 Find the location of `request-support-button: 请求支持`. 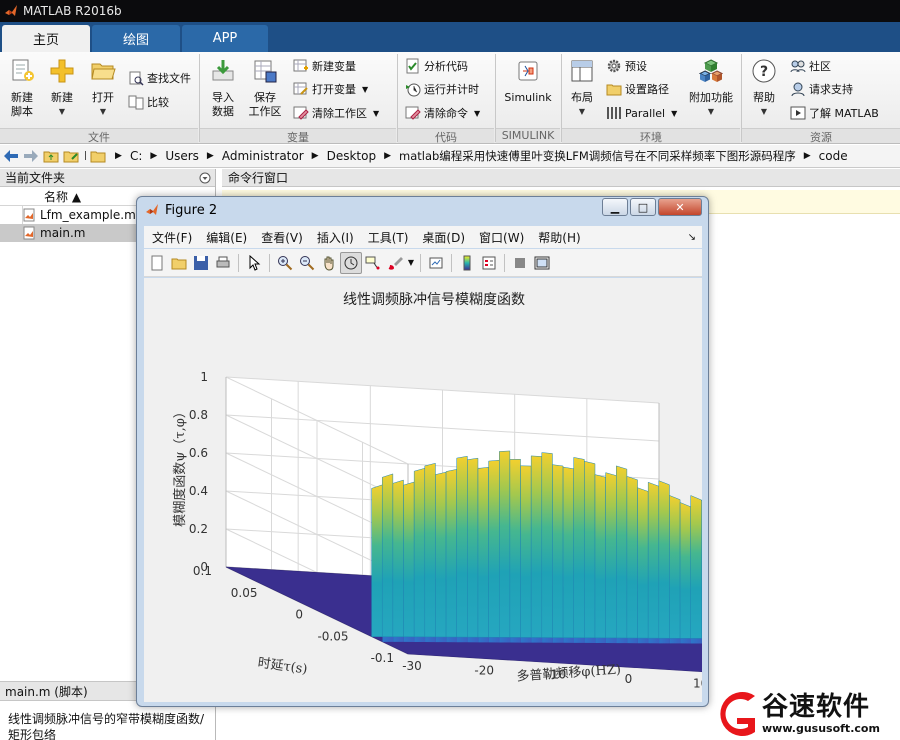

request-support-button: 请求支持 is located at coordinates (821, 89).